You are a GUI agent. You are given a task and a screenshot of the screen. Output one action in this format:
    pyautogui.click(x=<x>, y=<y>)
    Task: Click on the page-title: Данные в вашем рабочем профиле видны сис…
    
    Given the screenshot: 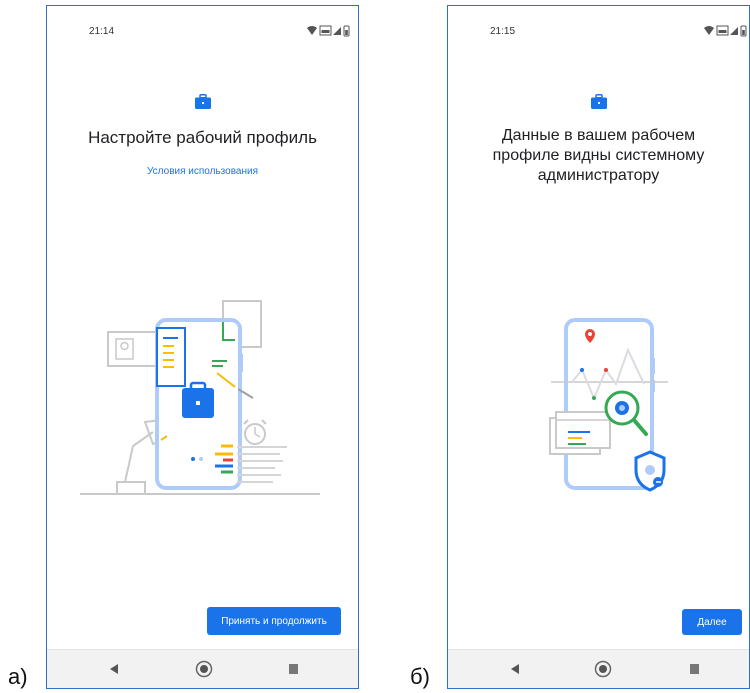 What is the action you would take?
    pyautogui.click(x=598, y=156)
    